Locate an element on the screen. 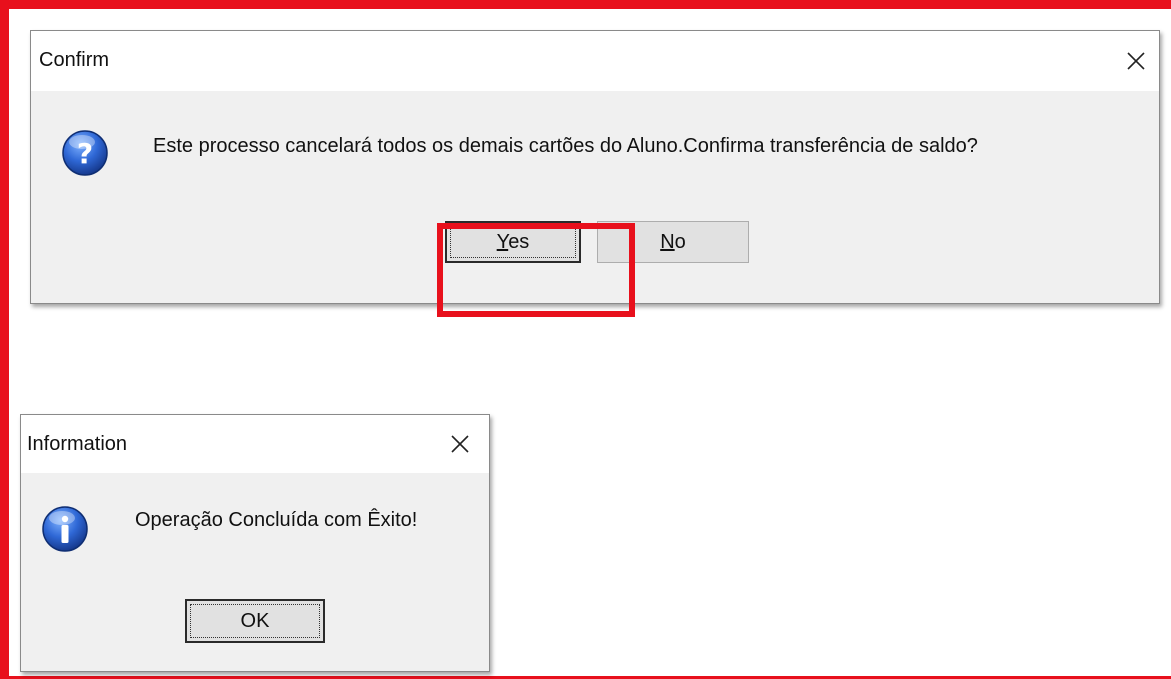 The image size is (1171, 679). yes-label: Yes is located at coordinates (513, 241).